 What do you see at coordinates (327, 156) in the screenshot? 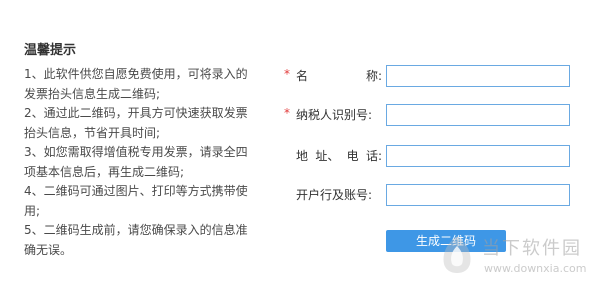
I see `address-label-part: 址、` at bounding box center [327, 156].